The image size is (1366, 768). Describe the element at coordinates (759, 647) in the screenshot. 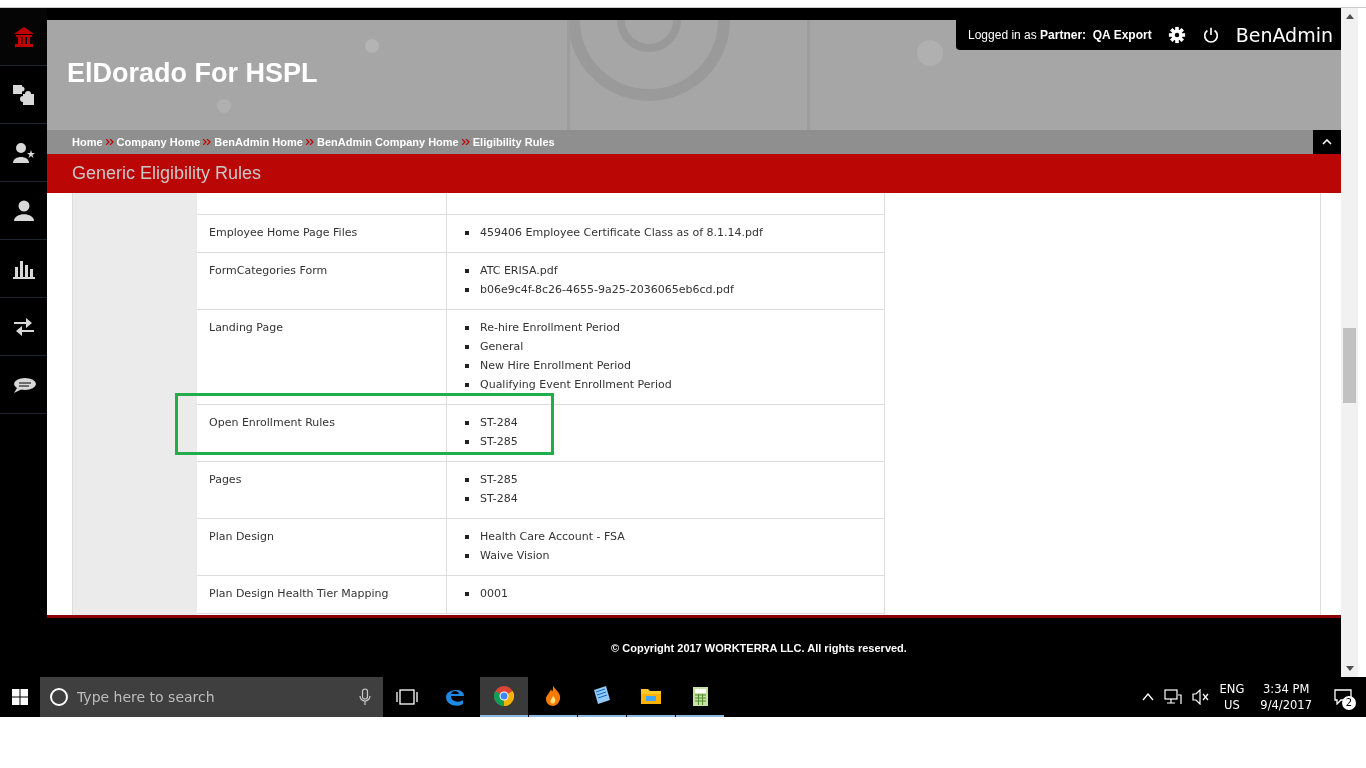

I see `copyright-text: © Copyright 2017 WORKTERRA LLC. All rights reserved.` at that location.